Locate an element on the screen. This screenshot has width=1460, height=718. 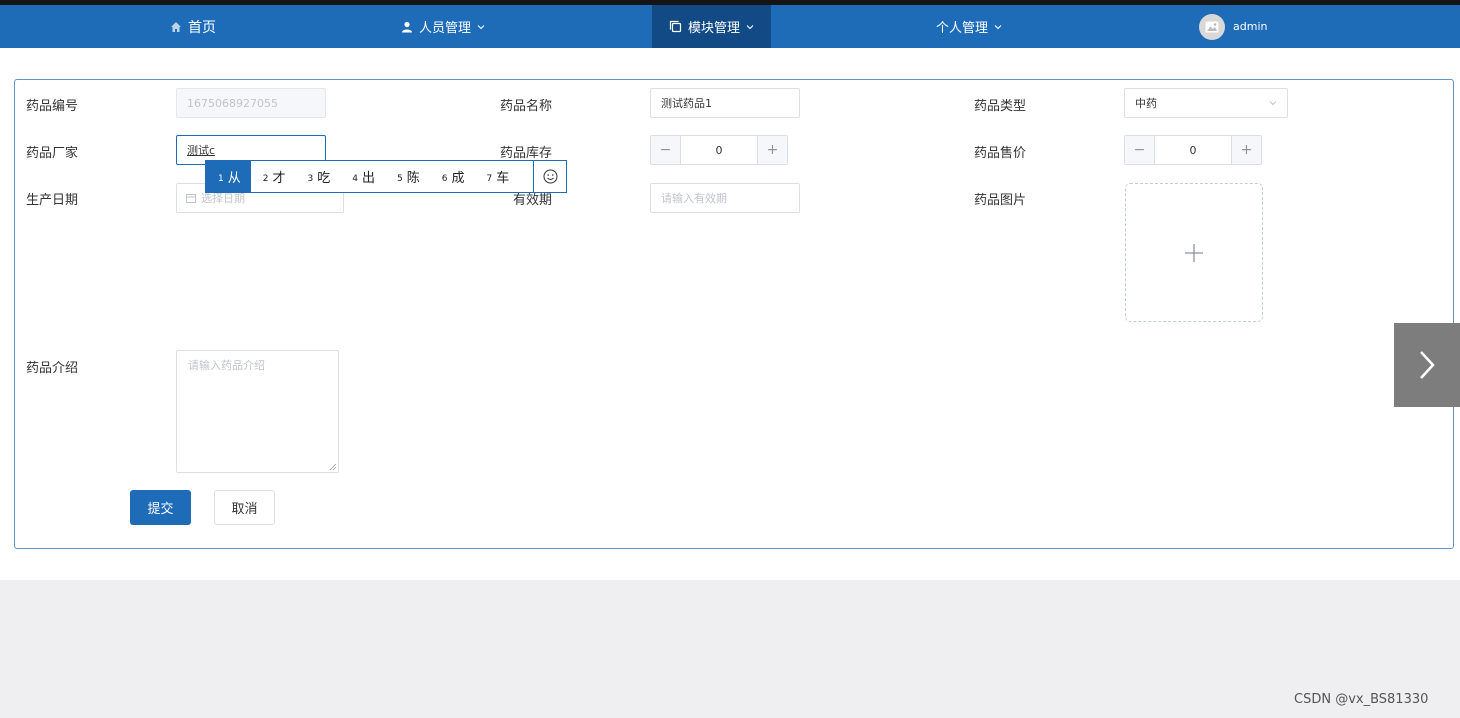
stock-decrease-button: − is located at coordinates (666, 150).